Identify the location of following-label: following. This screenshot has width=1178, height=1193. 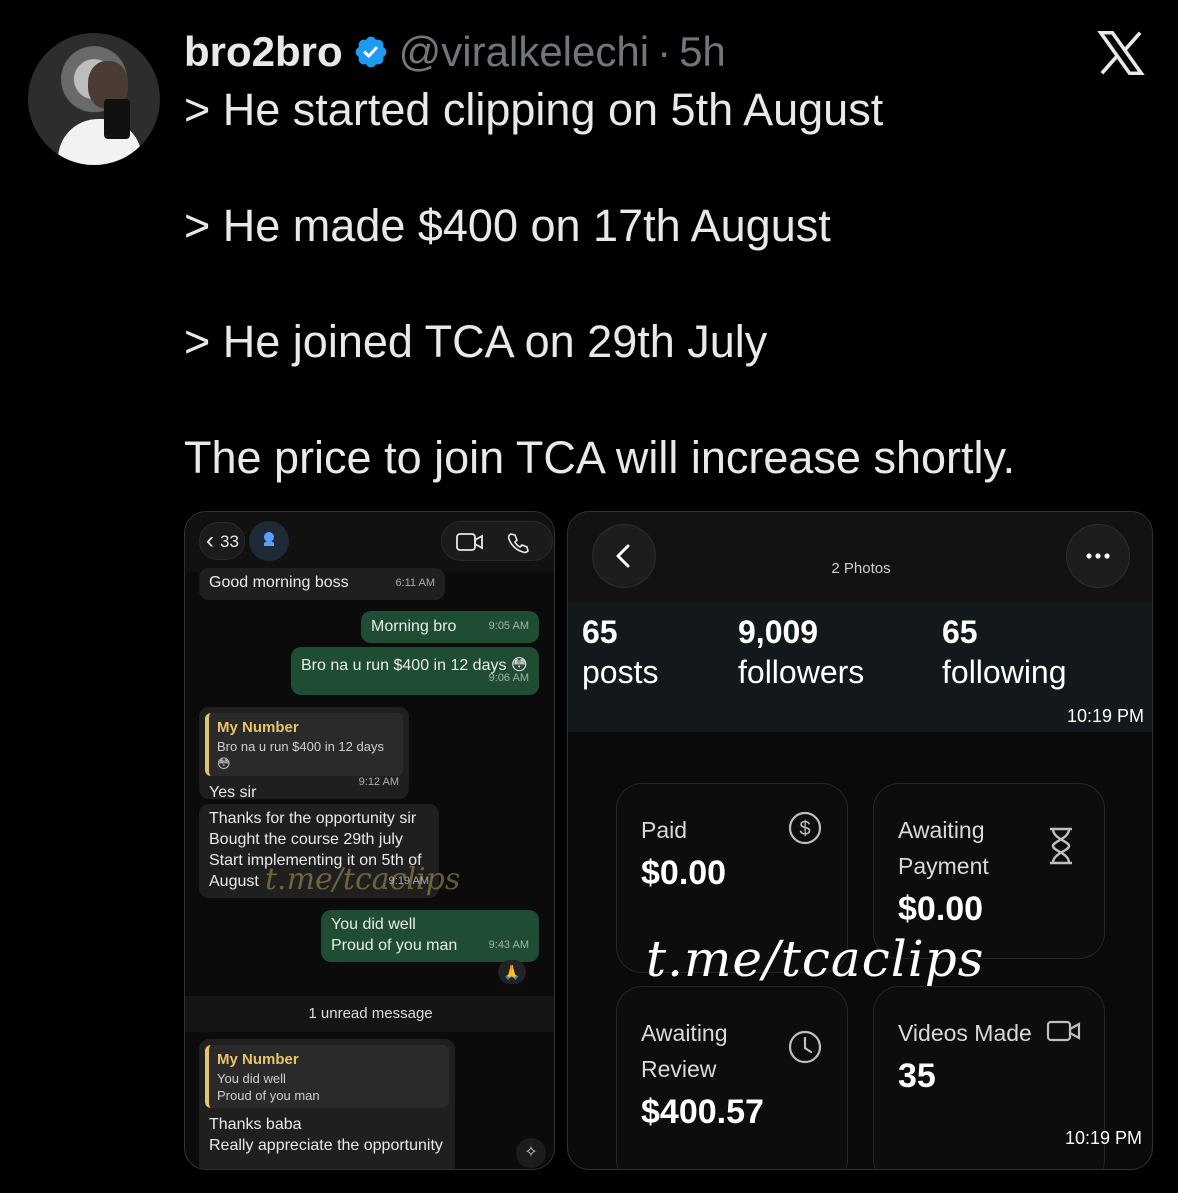
(1004, 672).